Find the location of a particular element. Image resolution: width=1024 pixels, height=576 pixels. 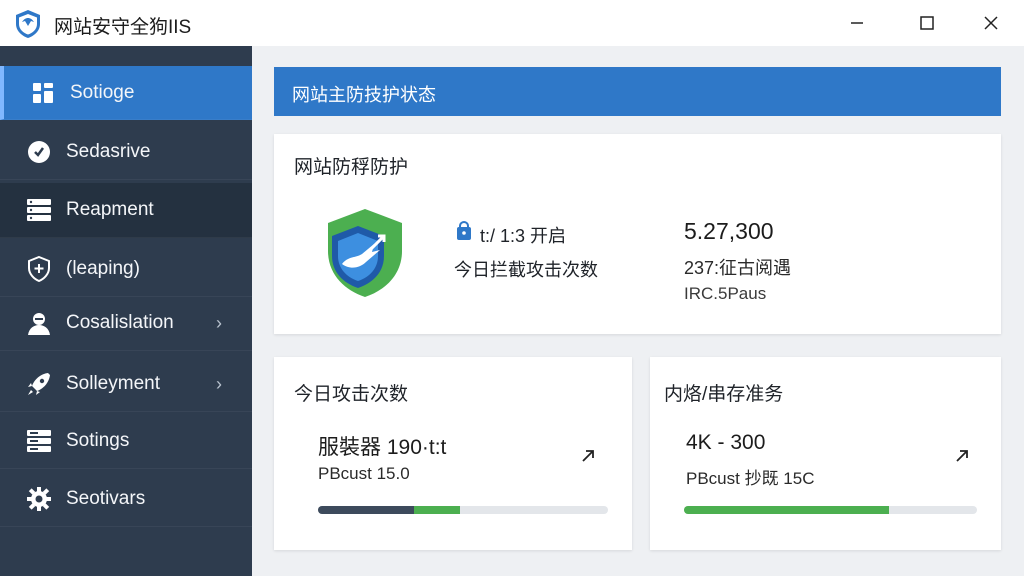

sidebar-item-label: (leaping) is located at coordinates (103, 268).